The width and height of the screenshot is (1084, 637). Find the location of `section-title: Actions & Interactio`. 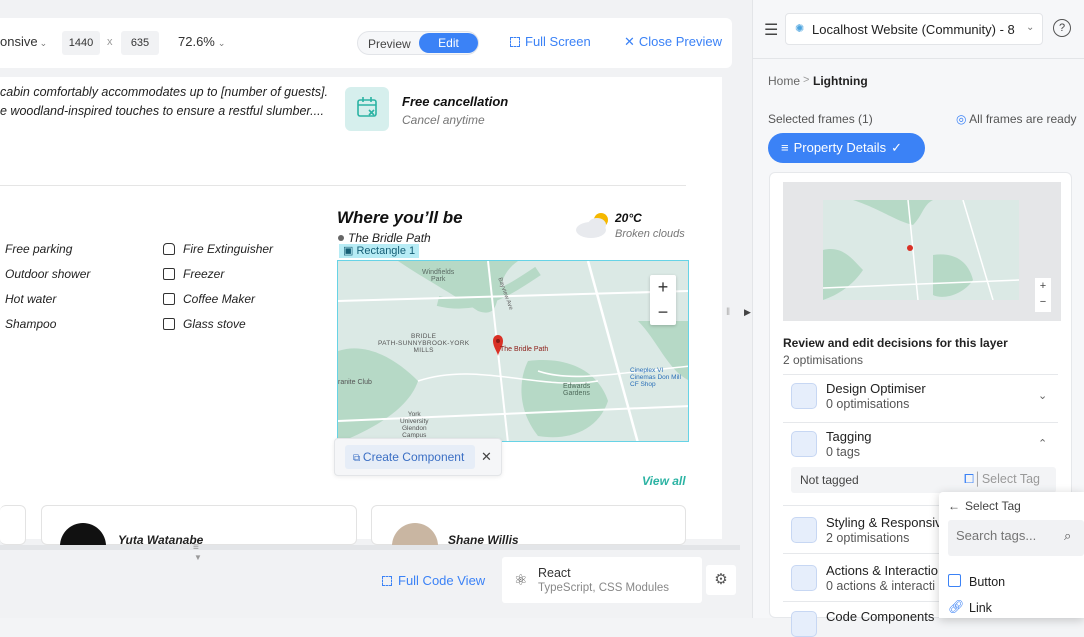

section-title: Actions & Interactio is located at coordinates (882, 570).